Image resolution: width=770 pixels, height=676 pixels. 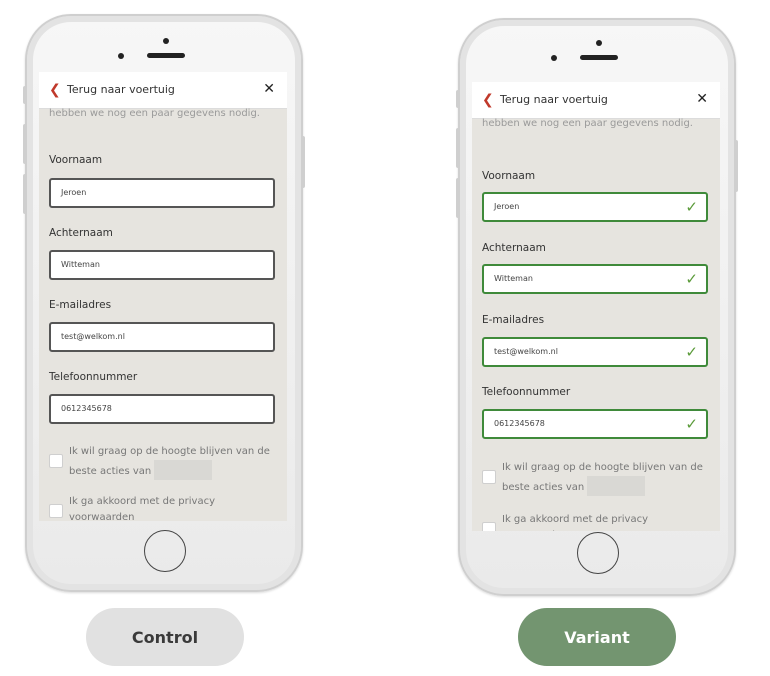 I want to click on email-field: test@welkom.nl ✓, so click(x=595, y=352).